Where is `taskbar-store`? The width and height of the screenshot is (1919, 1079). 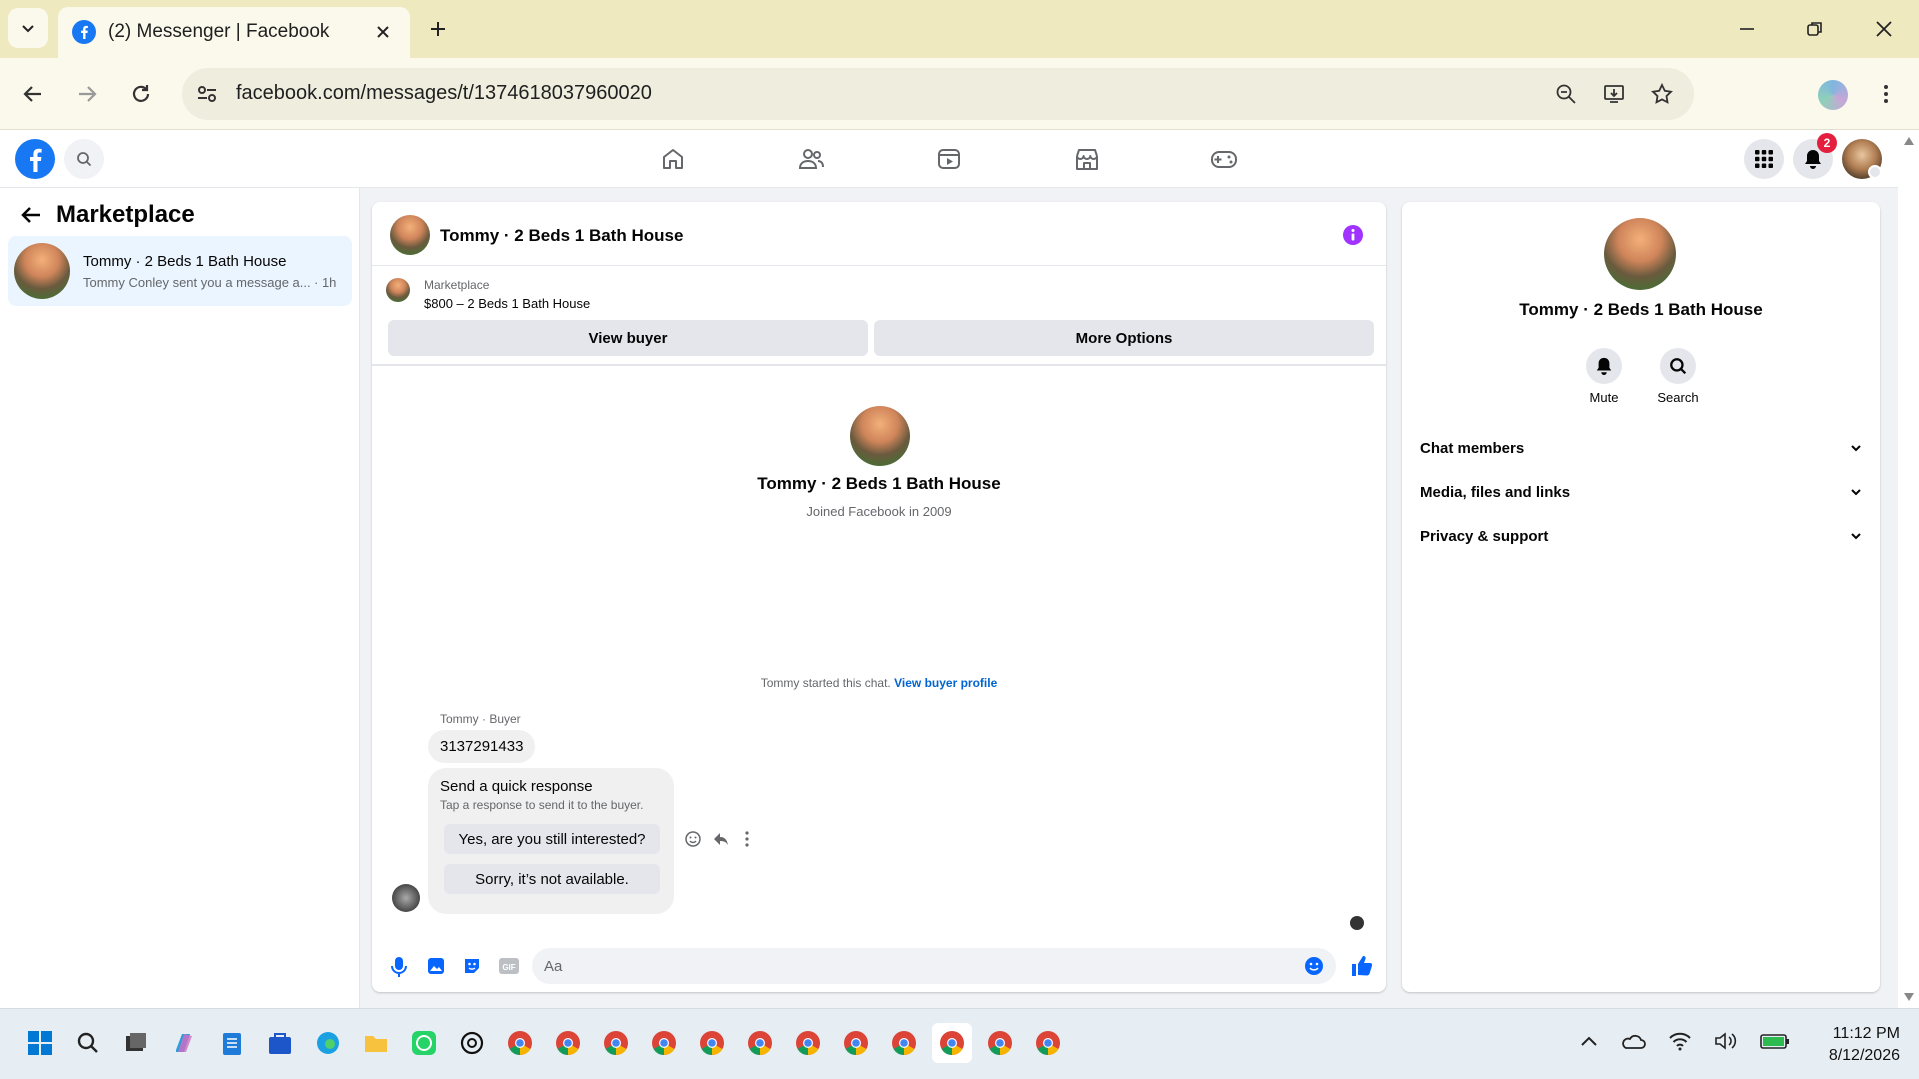 taskbar-store is located at coordinates (280, 1043).